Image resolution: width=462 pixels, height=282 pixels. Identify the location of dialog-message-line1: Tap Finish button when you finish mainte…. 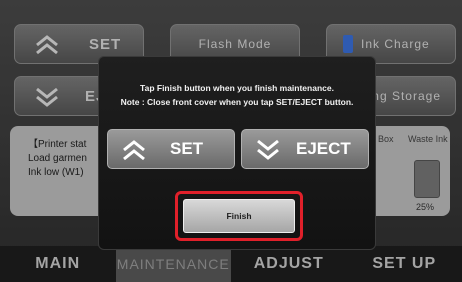
(237, 88).